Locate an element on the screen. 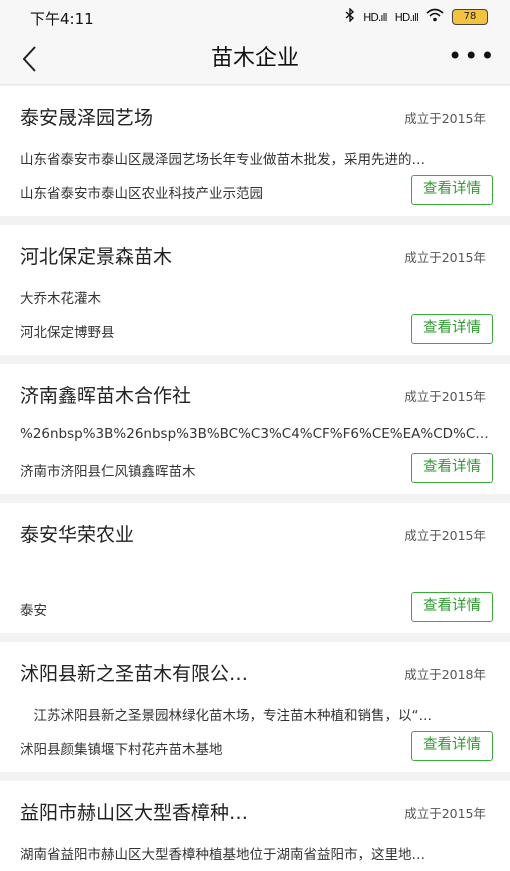  company-name: 泰安华荣农业 is located at coordinates (77, 535).